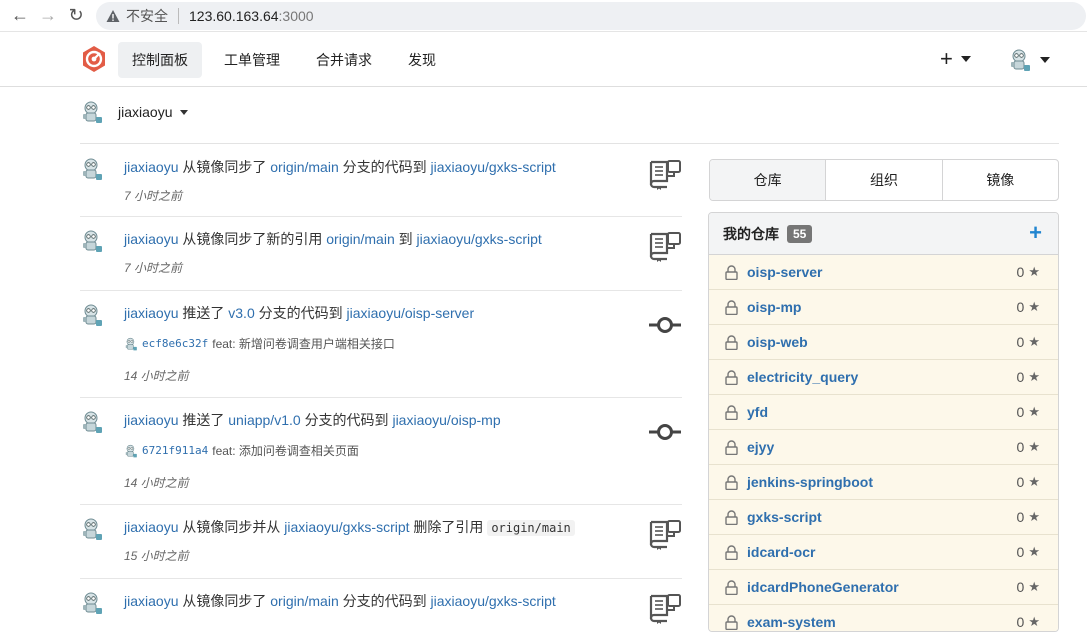 This screenshot has width=1087, height=639. What do you see at coordinates (883, 342) in the screenshot?
I see `repo-item: oisp-web 0 ★` at bounding box center [883, 342].